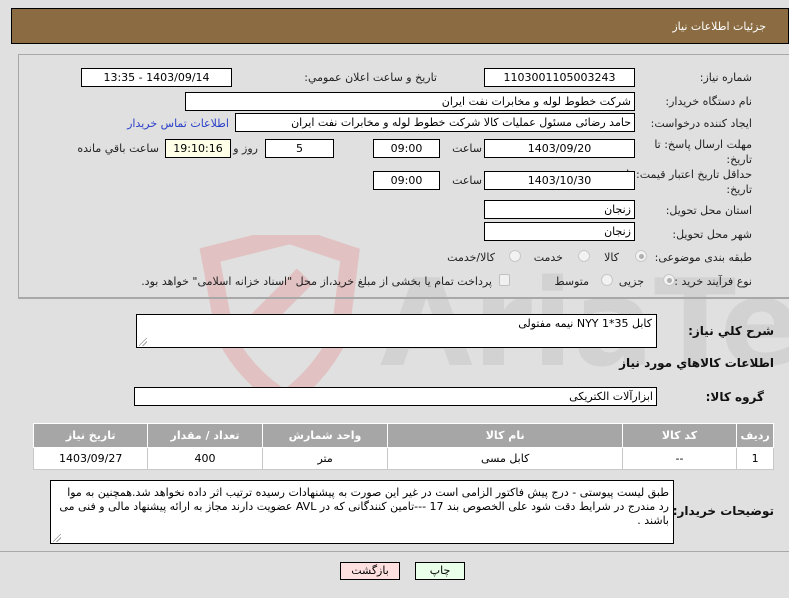 The height and width of the screenshot is (598, 789). I want to click on category-option-service: خدمت, so click(548, 257).